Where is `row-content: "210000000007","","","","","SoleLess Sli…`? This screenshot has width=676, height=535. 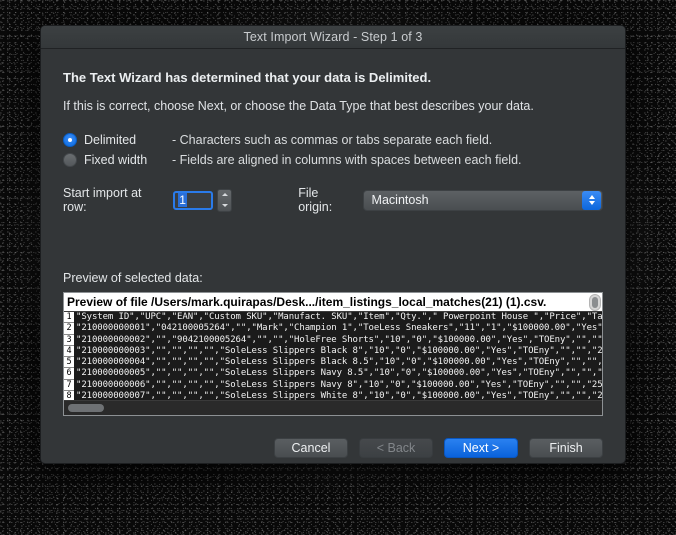 row-content: "210000000007","","","","","SoleLess Sli… is located at coordinates (339, 395).